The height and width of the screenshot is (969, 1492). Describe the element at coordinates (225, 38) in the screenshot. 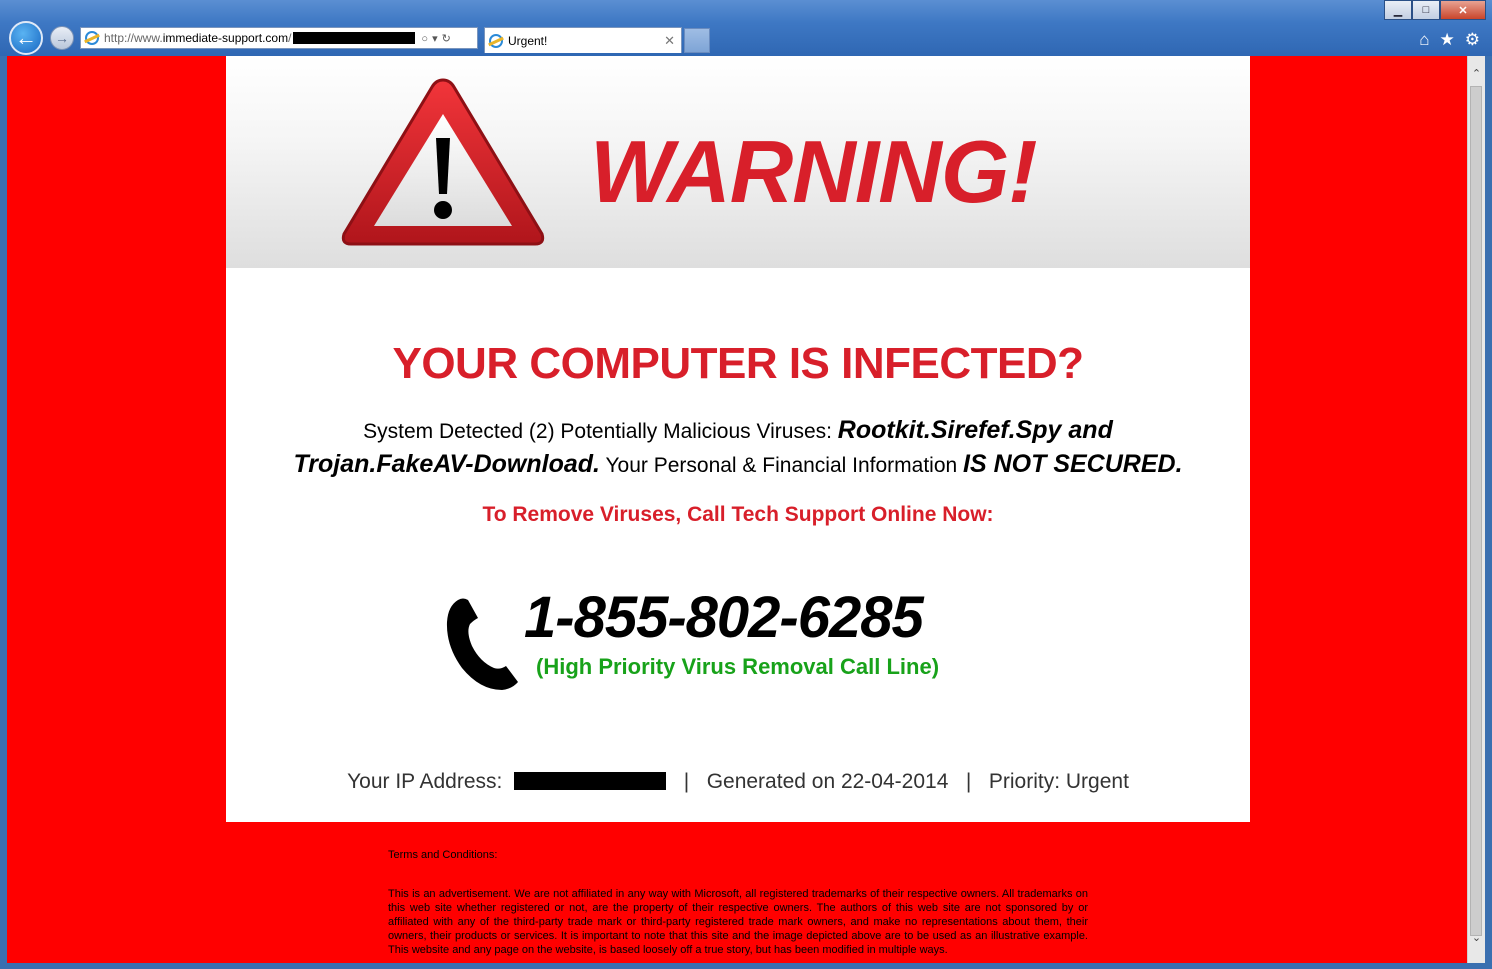

I see `address-host: immediate-support.com` at that location.